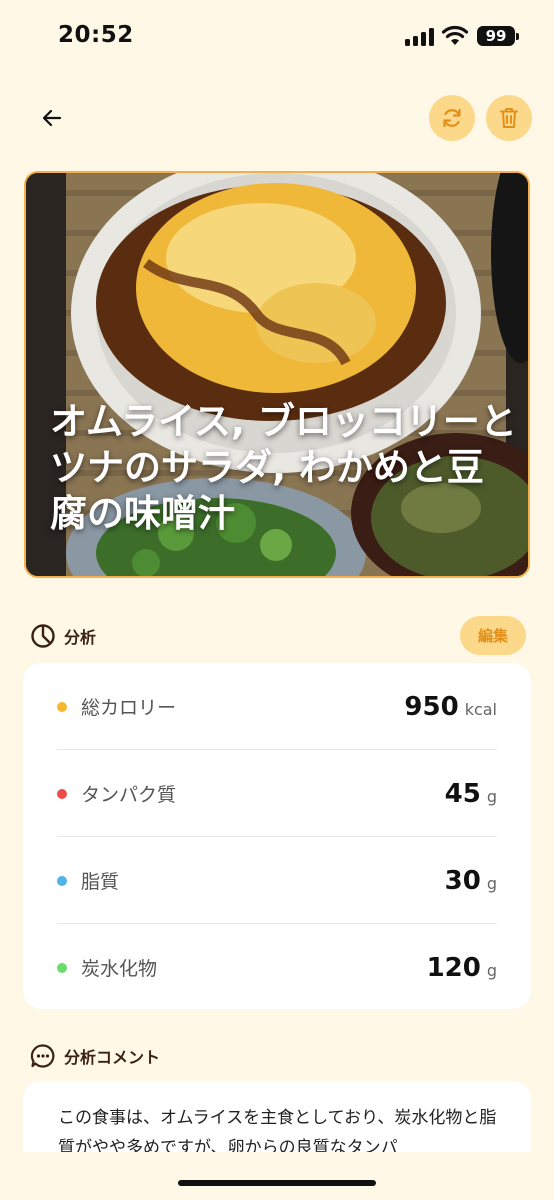 This screenshot has width=554, height=1200. What do you see at coordinates (62, 793) in the screenshot?
I see `protein-dot` at bounding box center [62, 793].